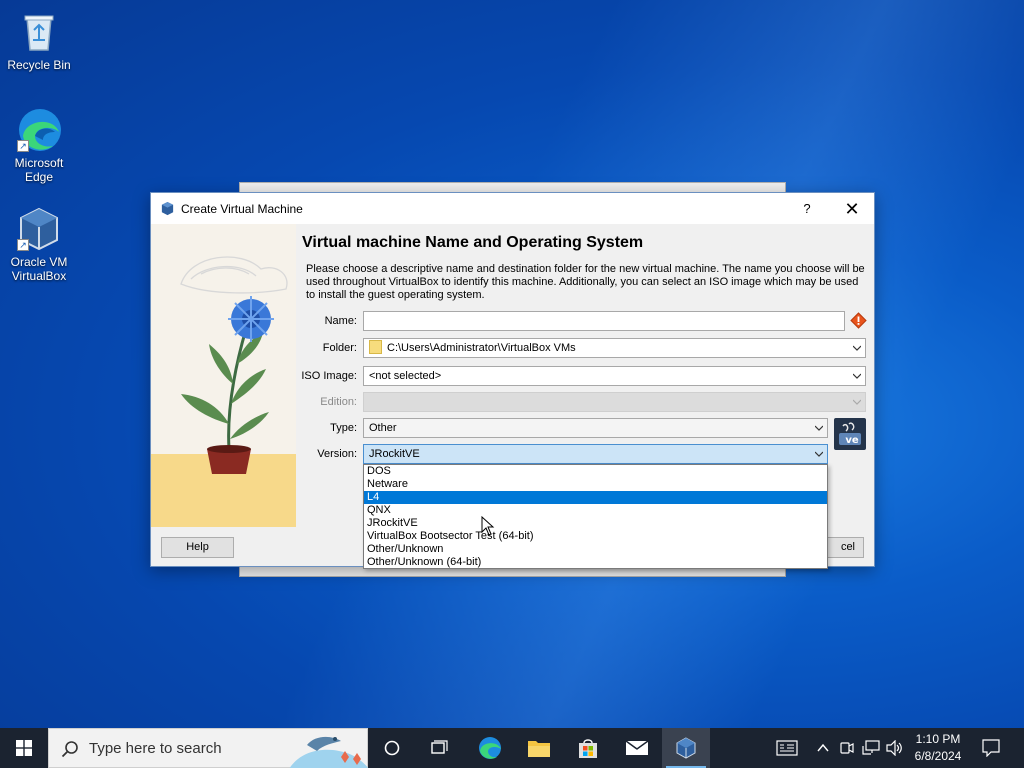  I want to click on taskbar-edge-button, so click(490, 748).